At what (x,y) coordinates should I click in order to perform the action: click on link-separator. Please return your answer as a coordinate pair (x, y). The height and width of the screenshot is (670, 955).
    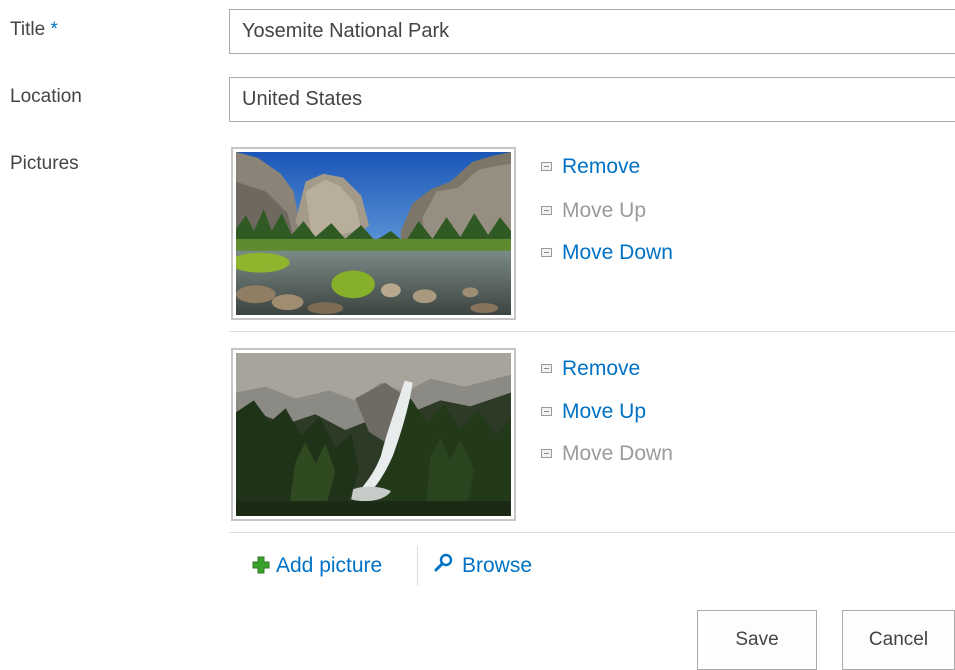
    Looking at the image, I should click on (417, 566).